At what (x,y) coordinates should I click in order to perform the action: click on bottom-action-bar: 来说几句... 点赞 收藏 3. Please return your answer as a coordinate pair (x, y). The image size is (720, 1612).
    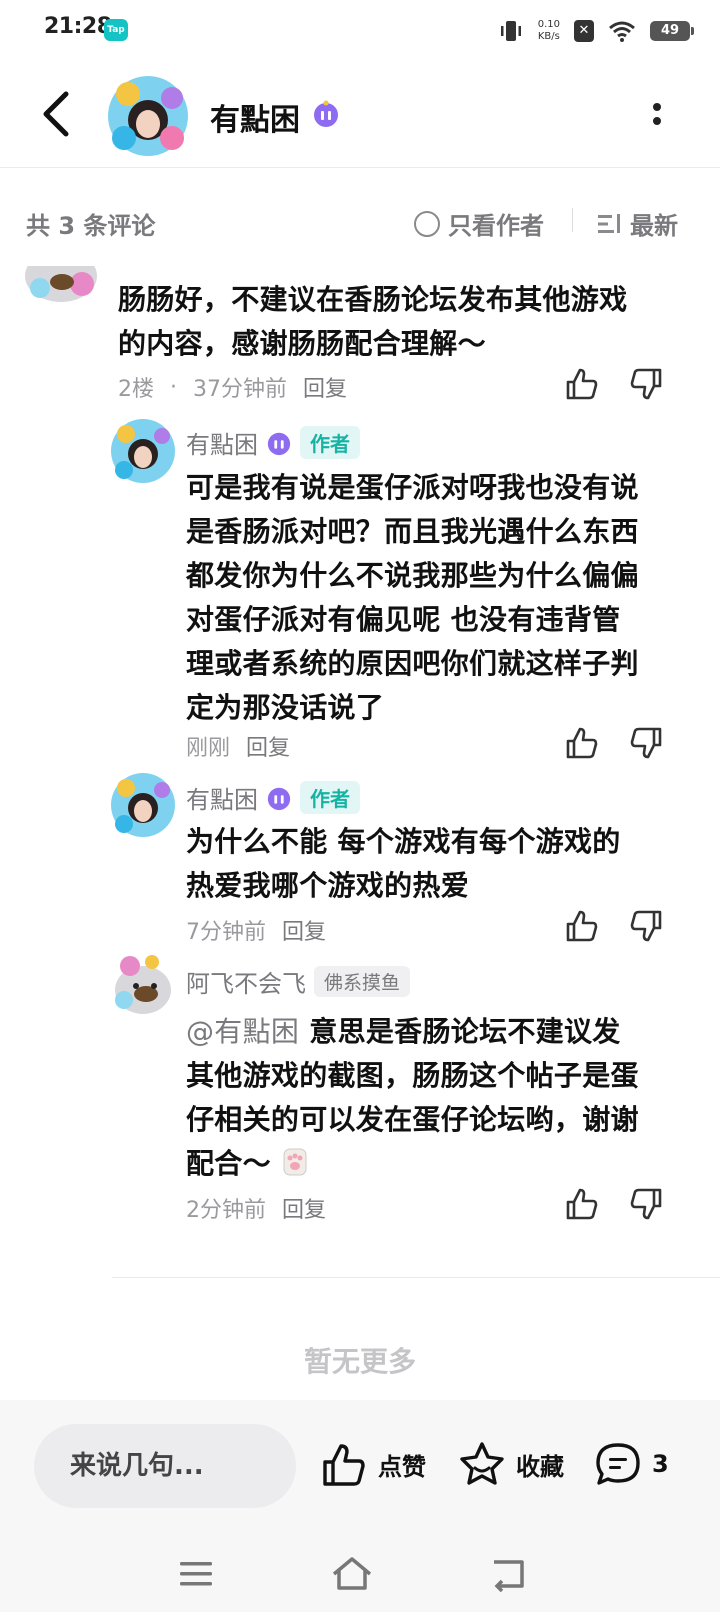
    Looking at the image, I should click on (360, 1470).